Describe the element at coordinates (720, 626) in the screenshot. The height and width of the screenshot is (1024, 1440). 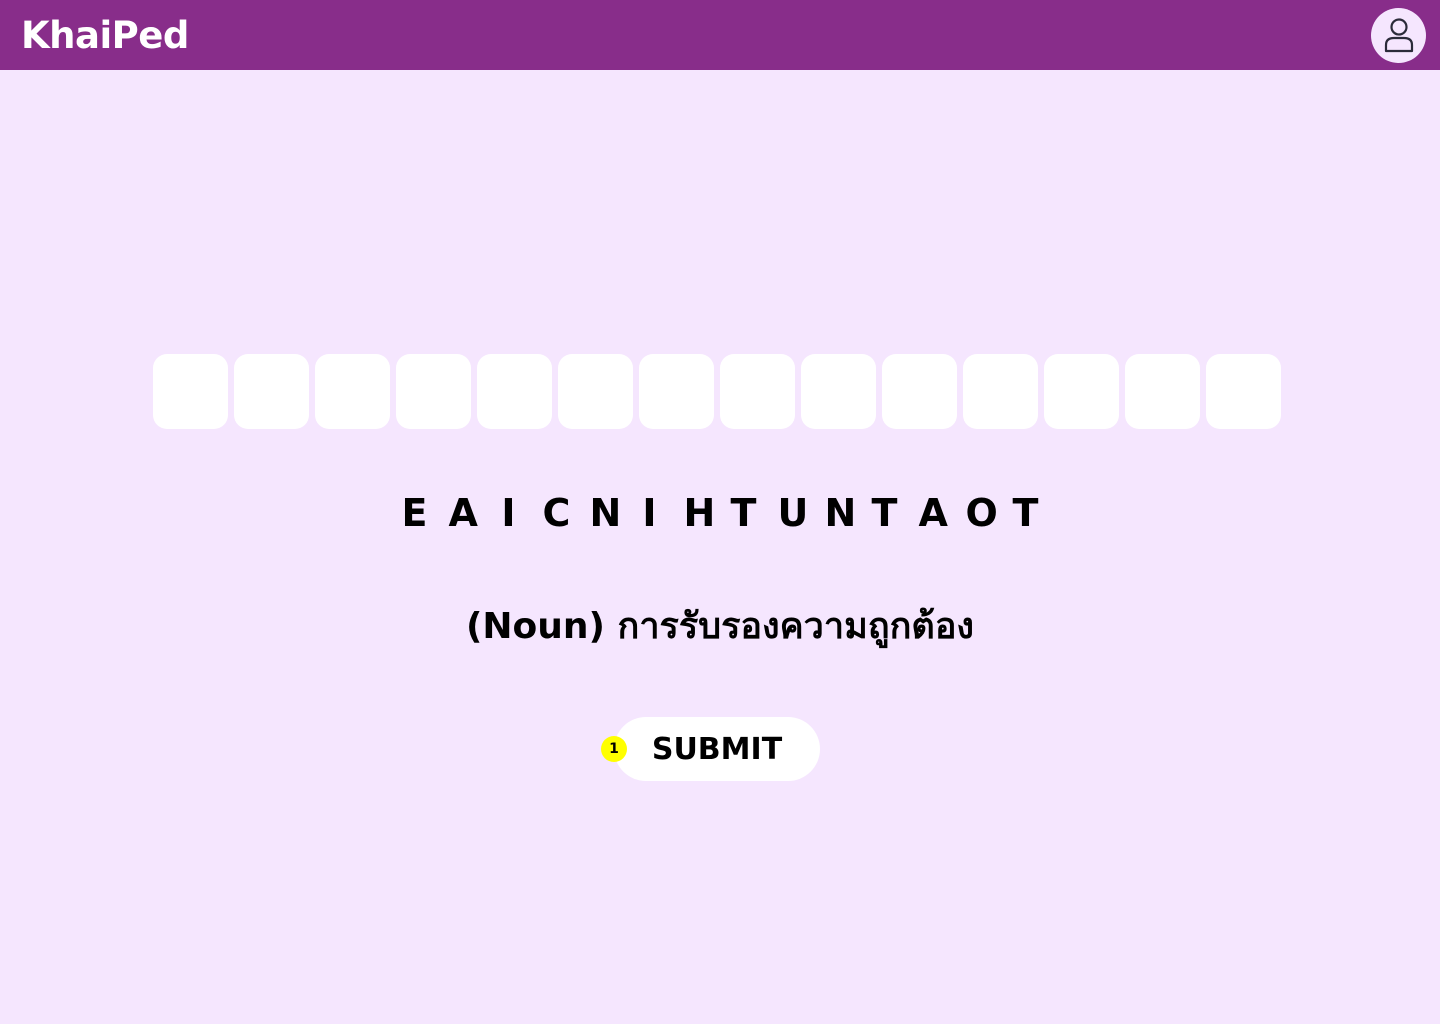
I see `word-hint: (Noun) การรับรองความถูกต้อง` at that location.